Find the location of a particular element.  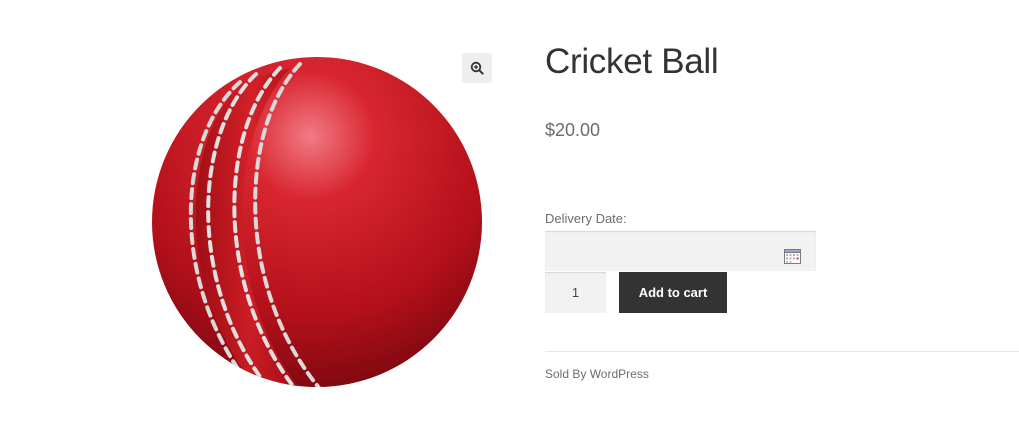

product-title: Cricket Ball is located at coordinates (632, 61).